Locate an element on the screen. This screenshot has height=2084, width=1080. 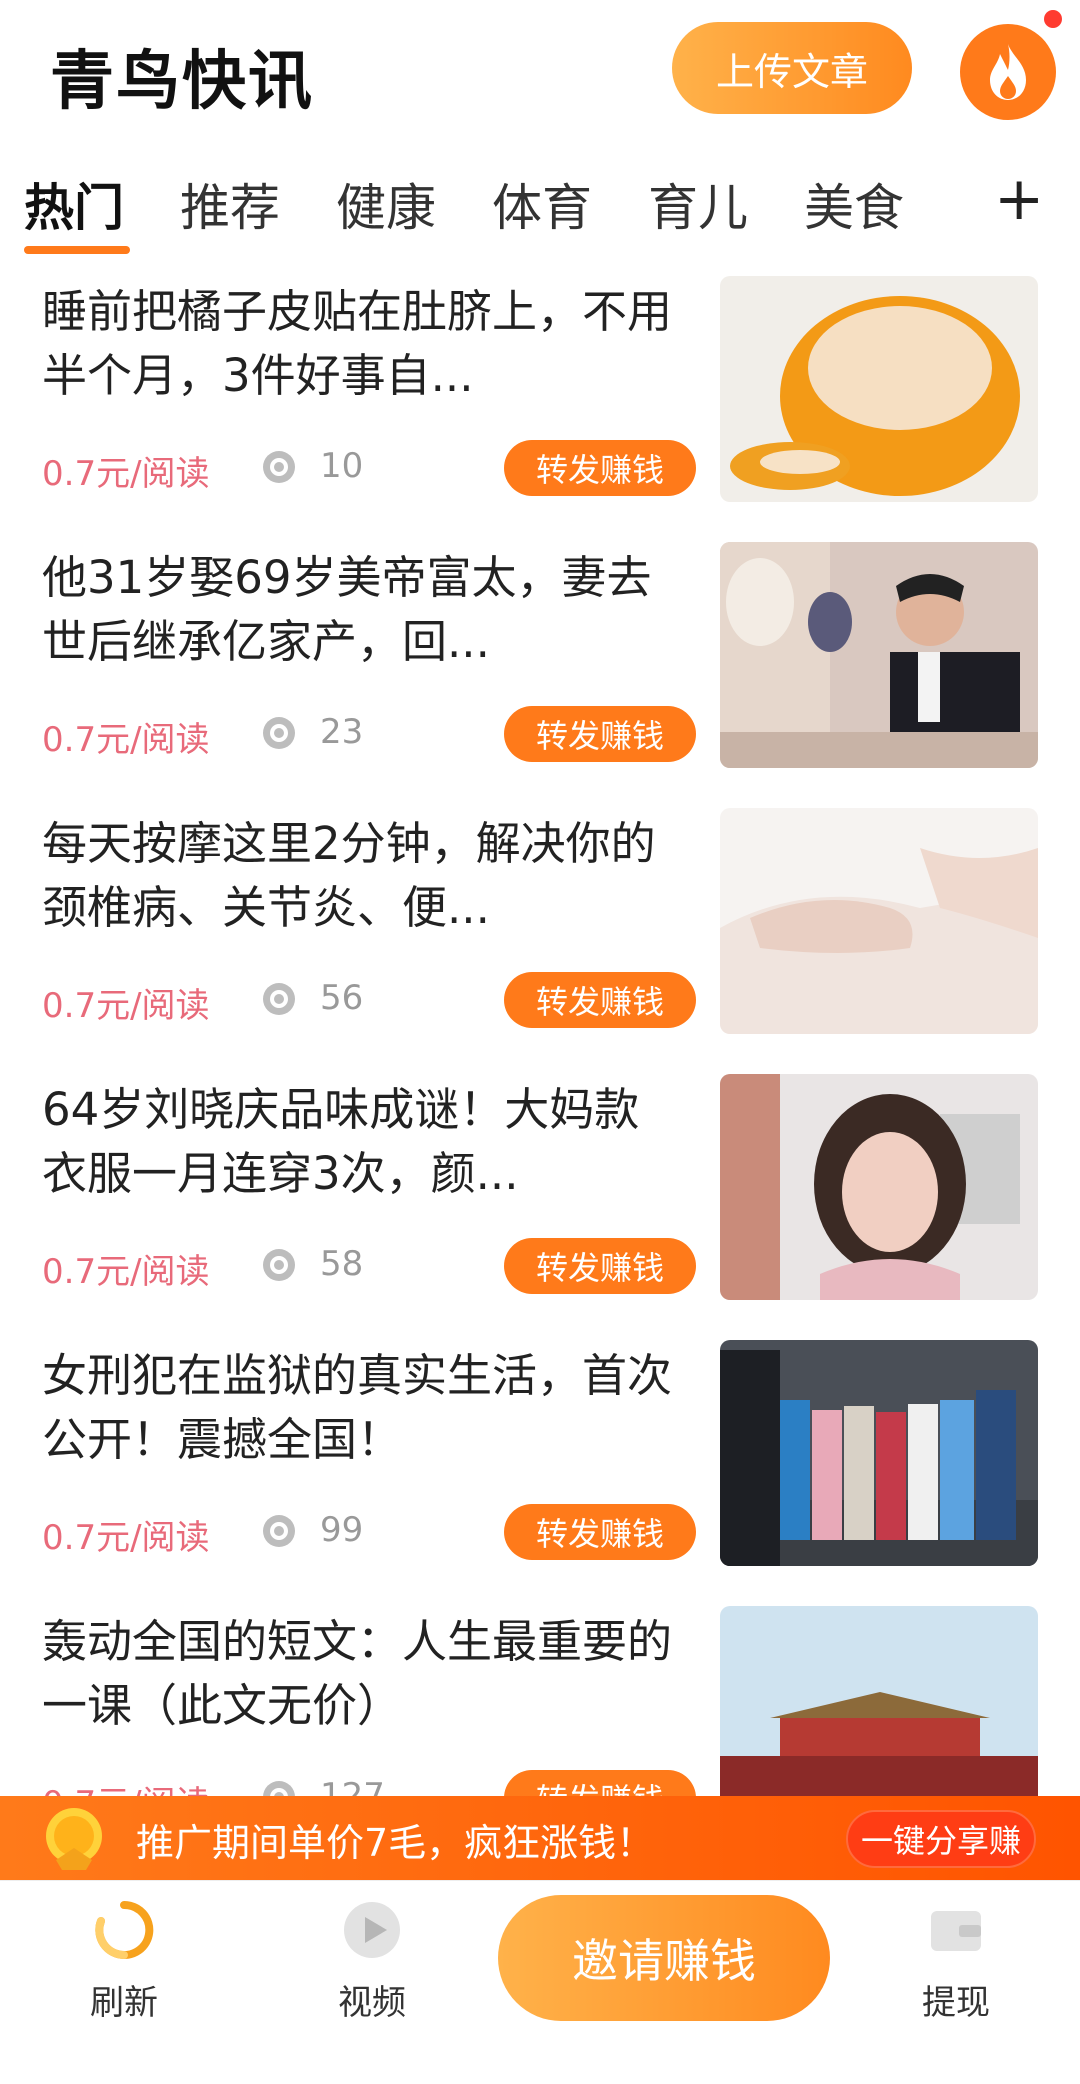
hot-button is located at coordinates (1008, 72).